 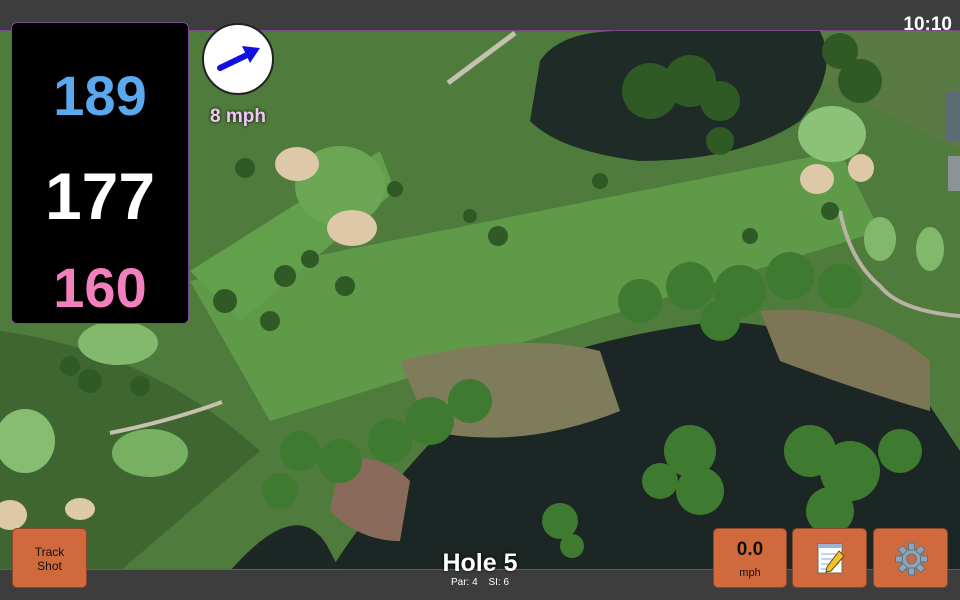 I want to click on hole-info: Par: 4 SI: 6, so click(x=480, y=582).